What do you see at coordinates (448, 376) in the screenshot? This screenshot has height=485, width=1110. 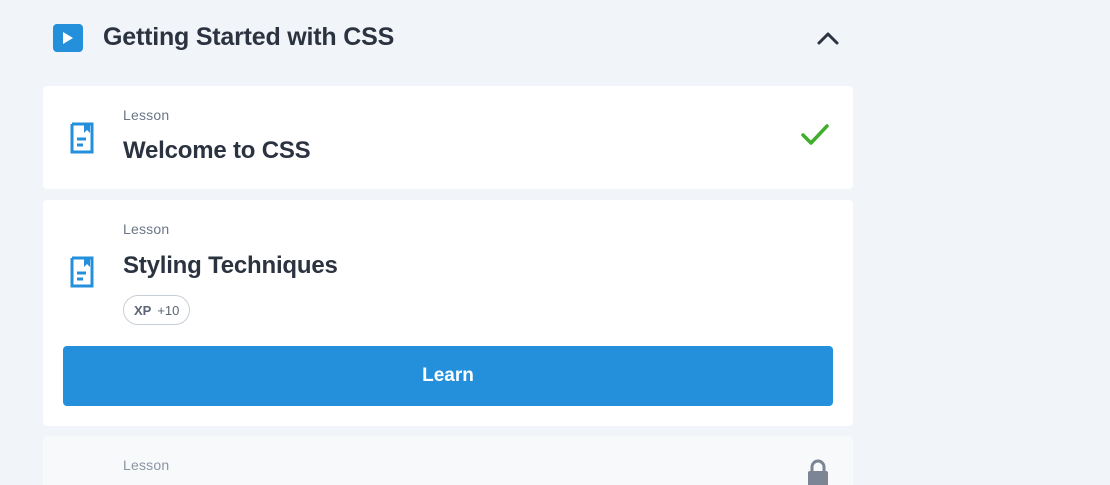 I see `learn-button: Learn` at bounding box center [448, 376].